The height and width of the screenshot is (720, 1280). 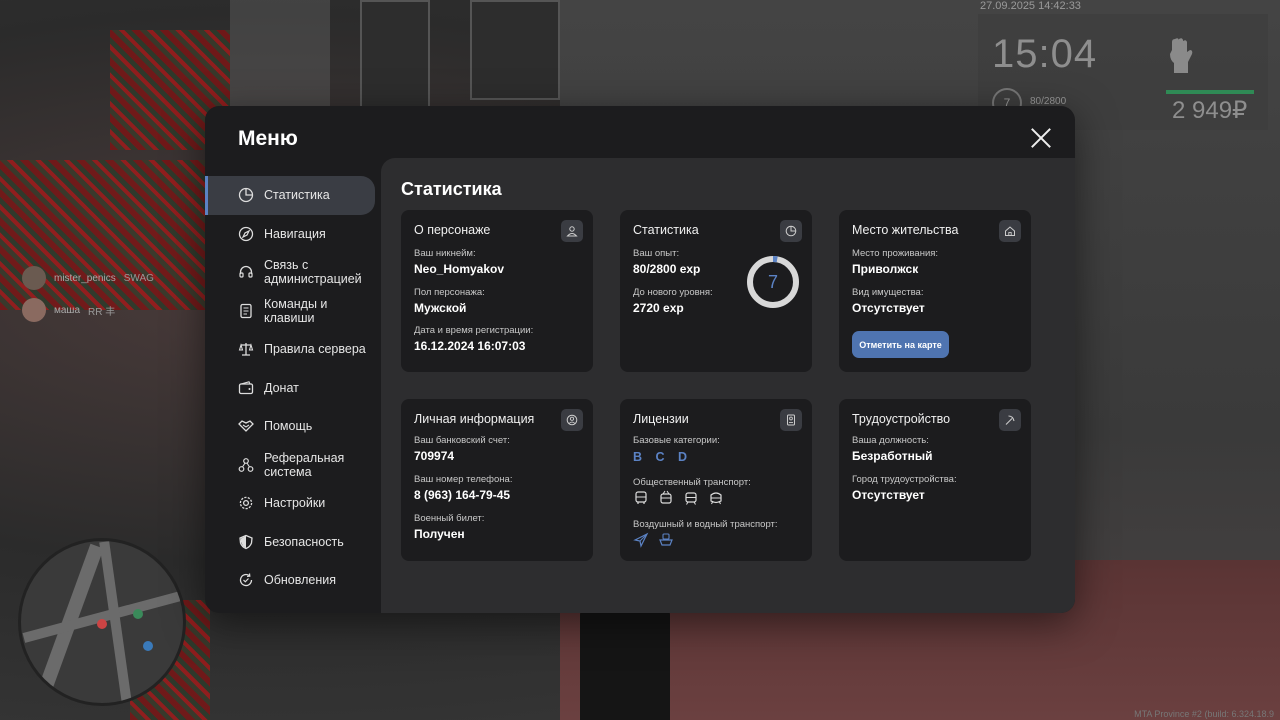 I want to click on gear-icon, so click(x=246, y=503).